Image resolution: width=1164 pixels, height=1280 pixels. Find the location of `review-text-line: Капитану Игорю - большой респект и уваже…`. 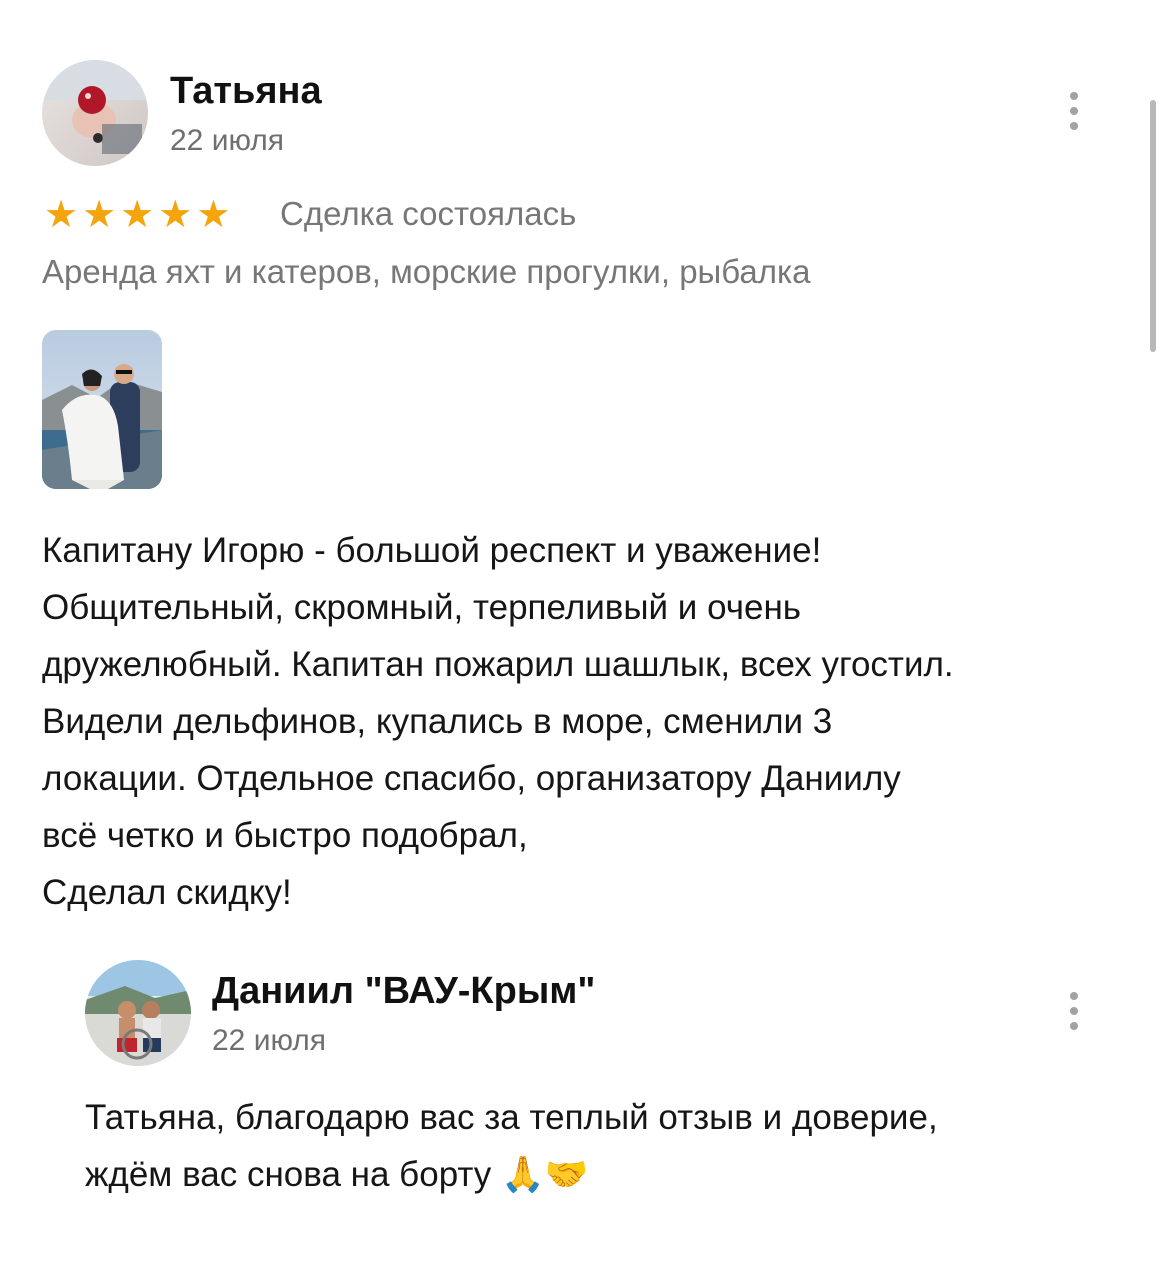

review-text-line: Капитану Игорю - большой респект и уваже… is located at coordinates (432, 550).